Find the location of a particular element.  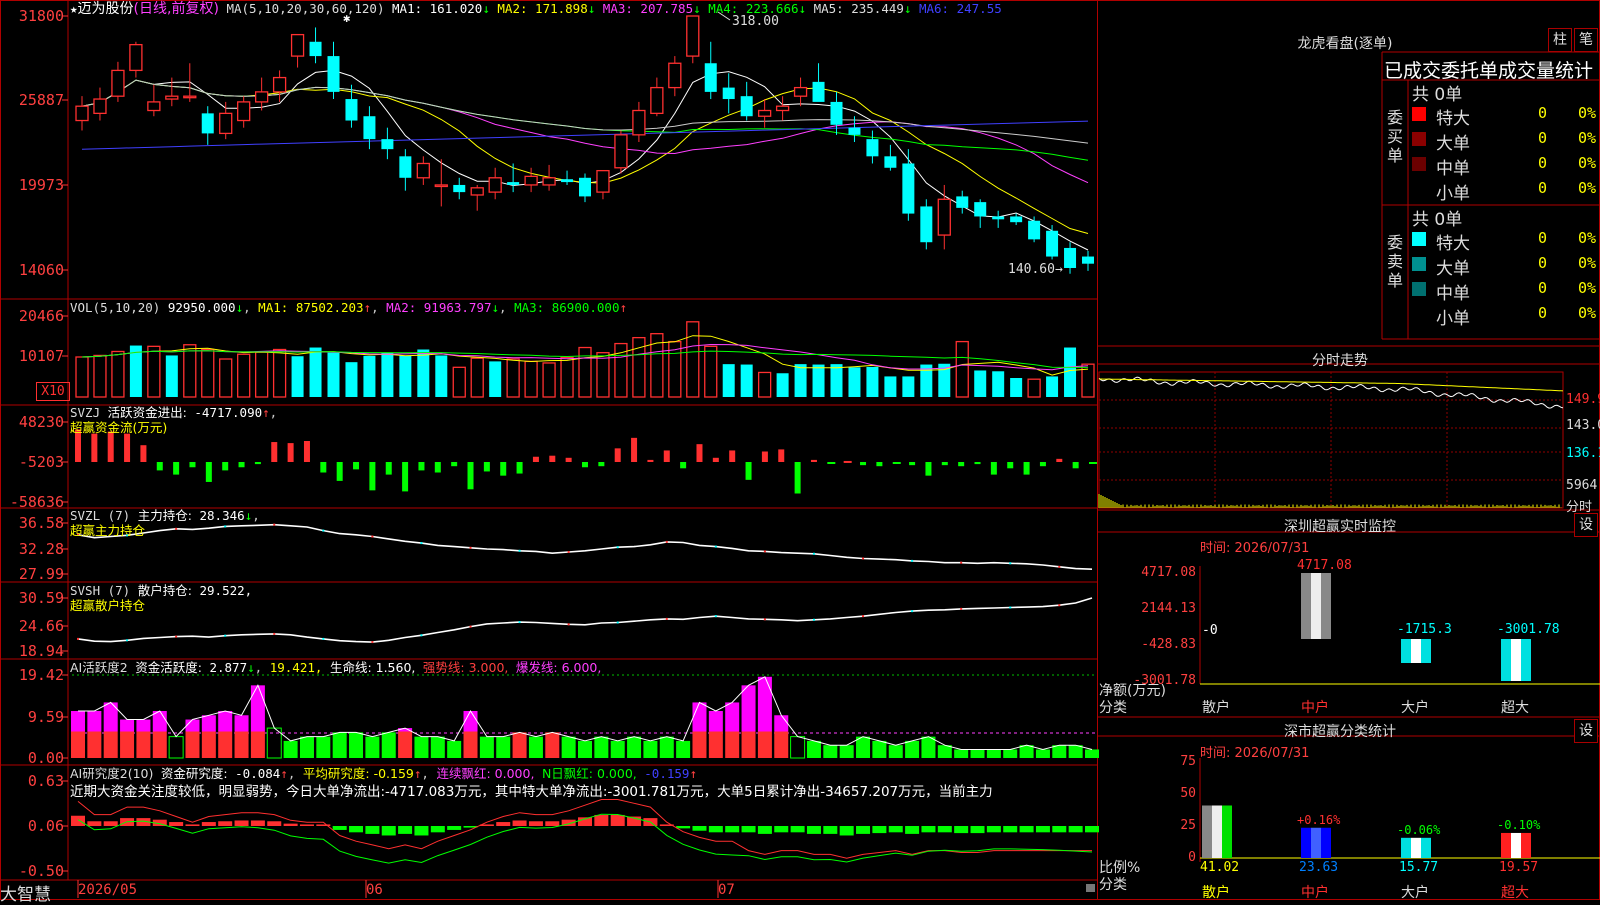

sz-stats-axis-label: 75 is located at coordinates (1188, 761).